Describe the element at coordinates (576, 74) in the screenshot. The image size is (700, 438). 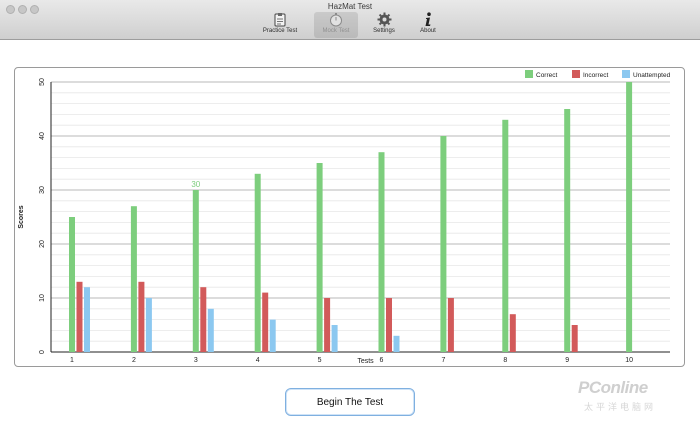
I see `legend-swatch-incorrect` at that location.